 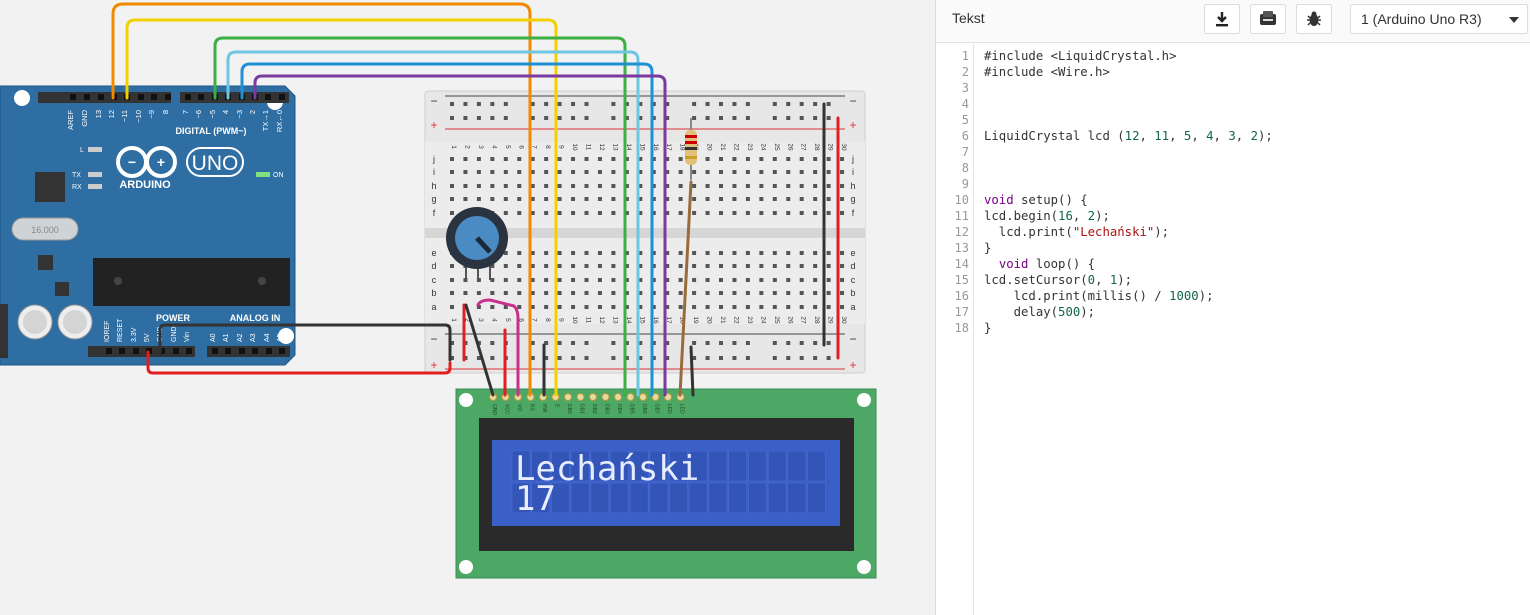 I want to click on code-line: void setup() {, so click(x=1036, y=200).